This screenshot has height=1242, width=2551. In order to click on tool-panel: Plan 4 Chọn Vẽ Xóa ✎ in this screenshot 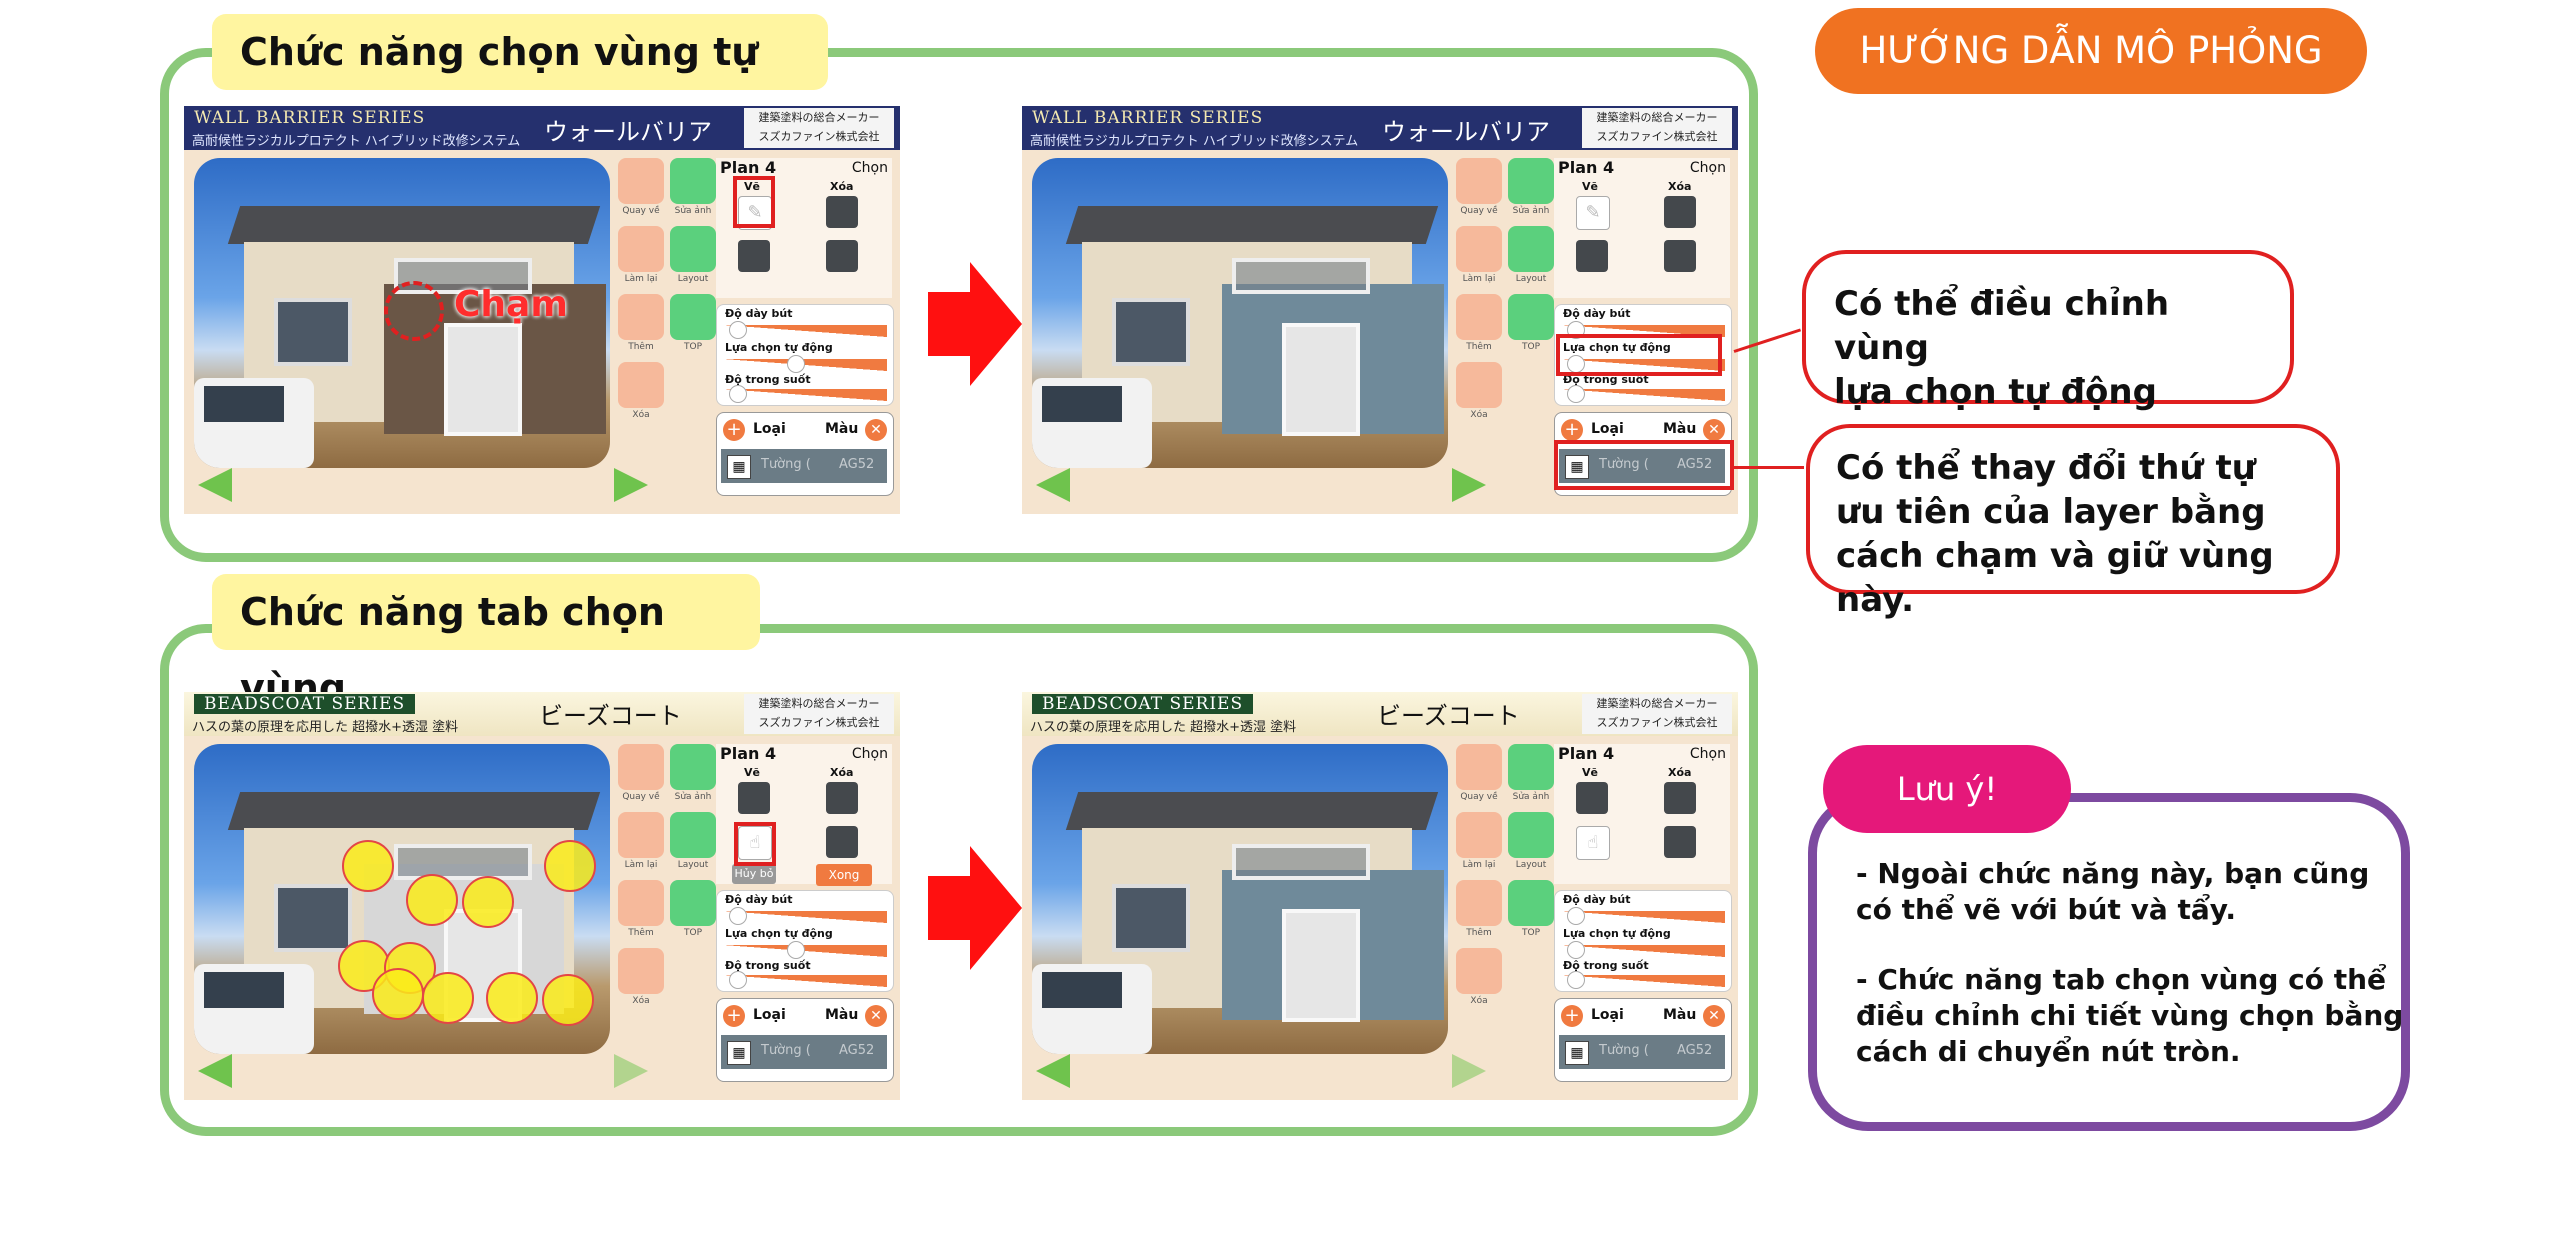, I will do `click(1642, 228)`.